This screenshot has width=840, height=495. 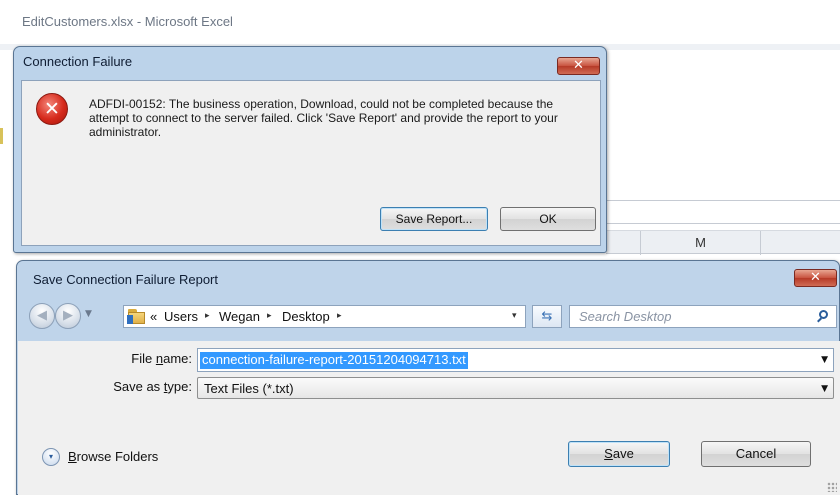 What do you see at coordinates (42, 316) in the screenshot?
I see `back-arrow-icon: ◀` at bounding box center [42, 316].